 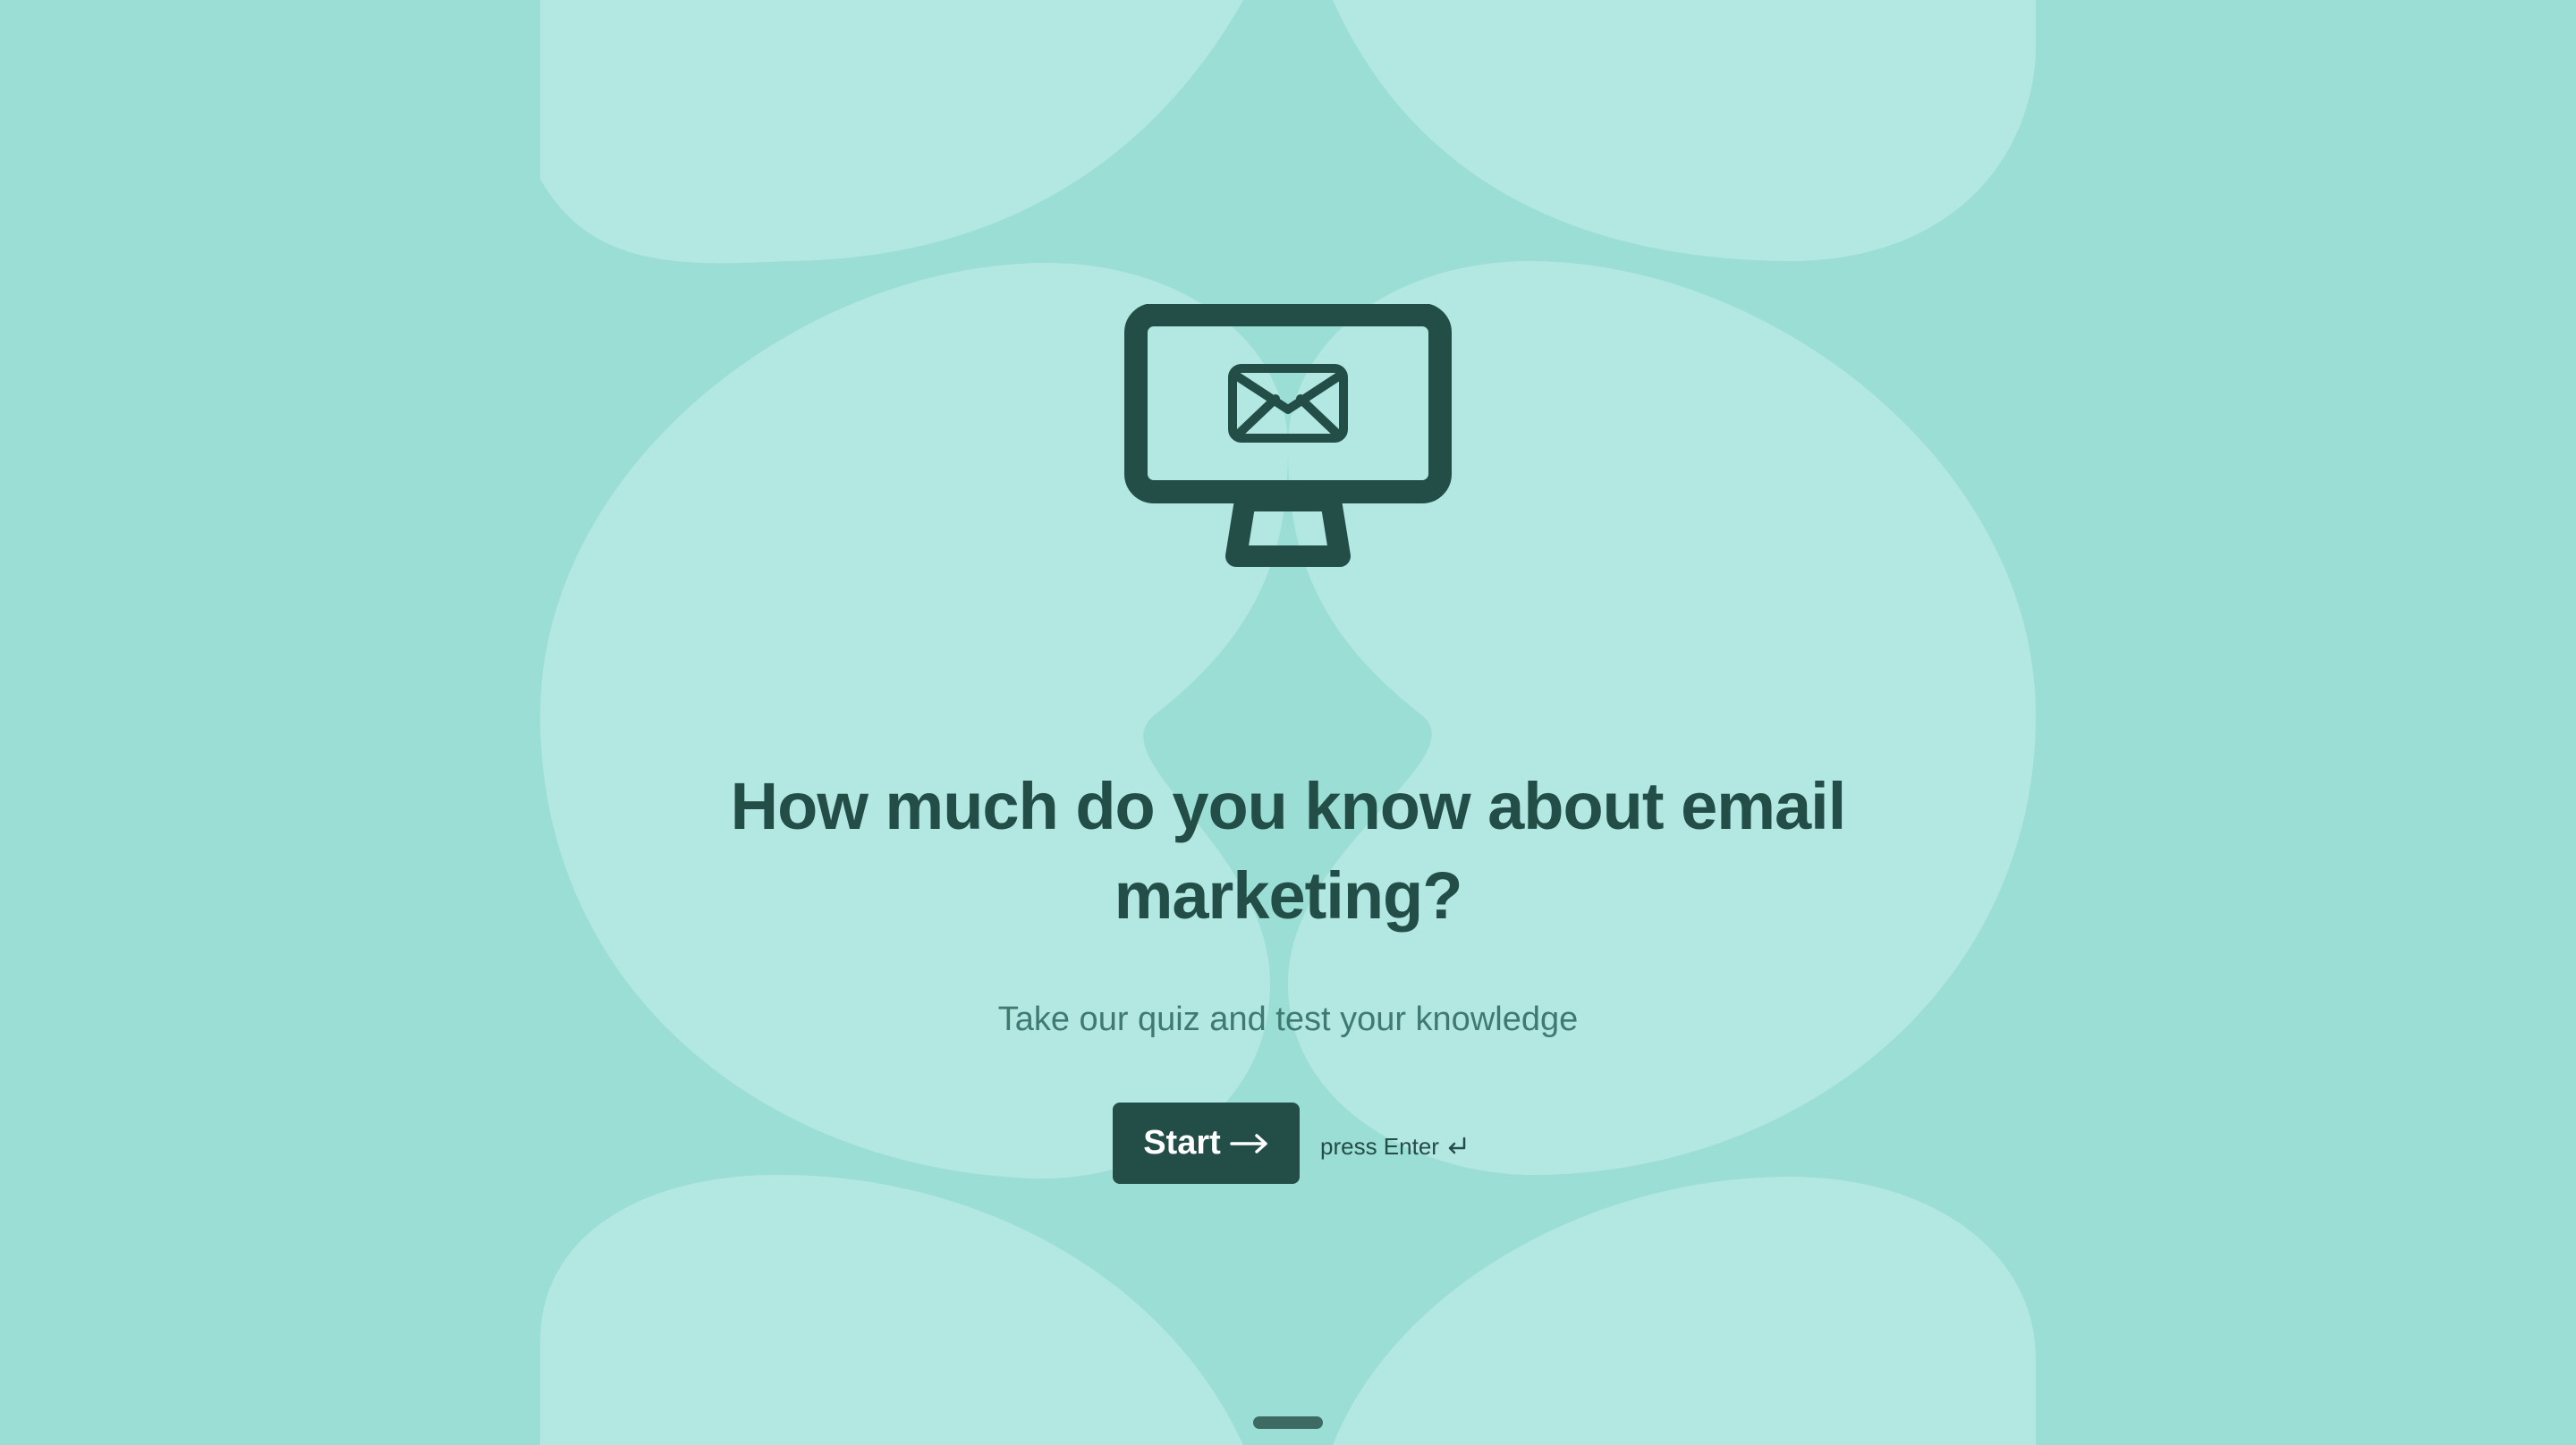 I want to click on keyboard-hint-label: press Enter, so click(x=1379, y=1146).